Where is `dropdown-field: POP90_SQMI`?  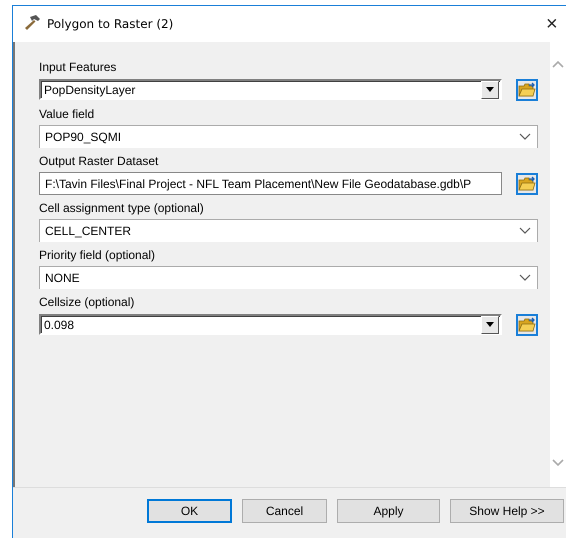
dropdown-field: POP90_SQMI is located at coordinates (288, 136).